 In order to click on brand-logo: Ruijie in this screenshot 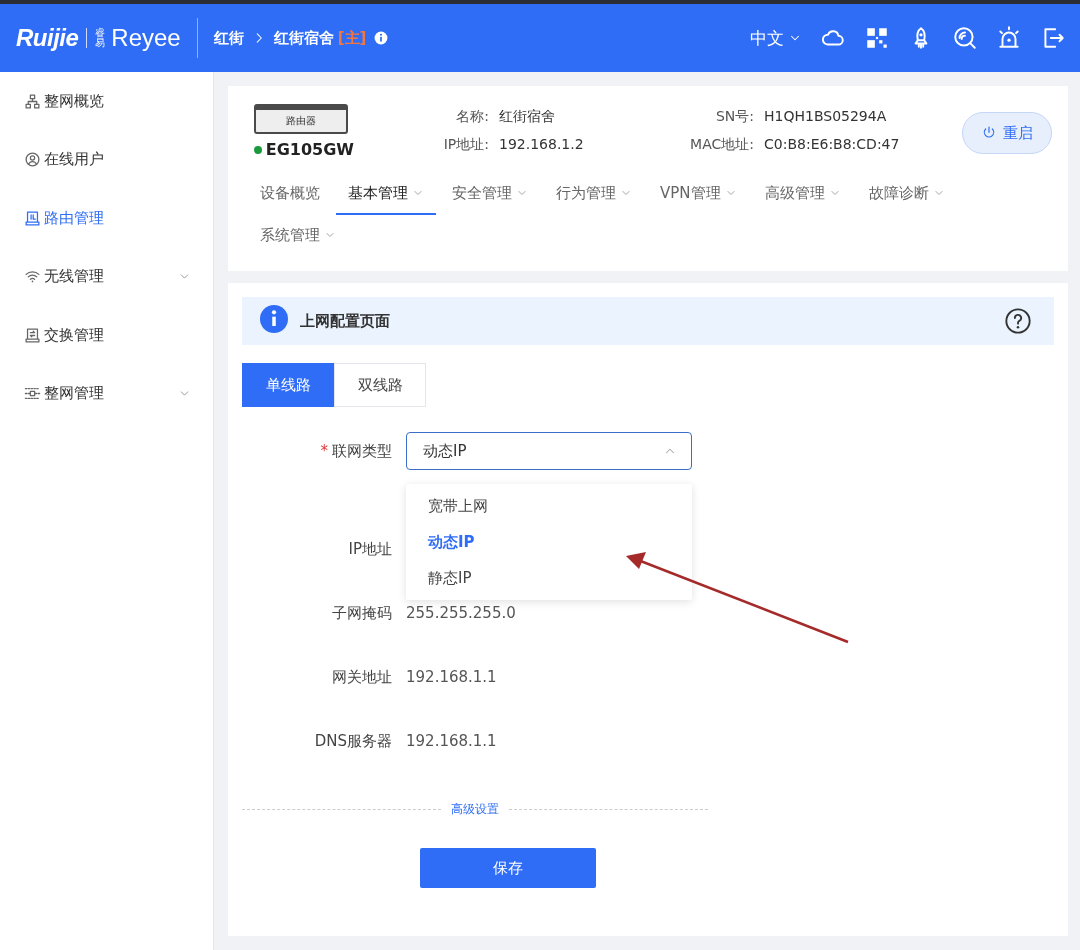, I will do `click(47, 38)`.